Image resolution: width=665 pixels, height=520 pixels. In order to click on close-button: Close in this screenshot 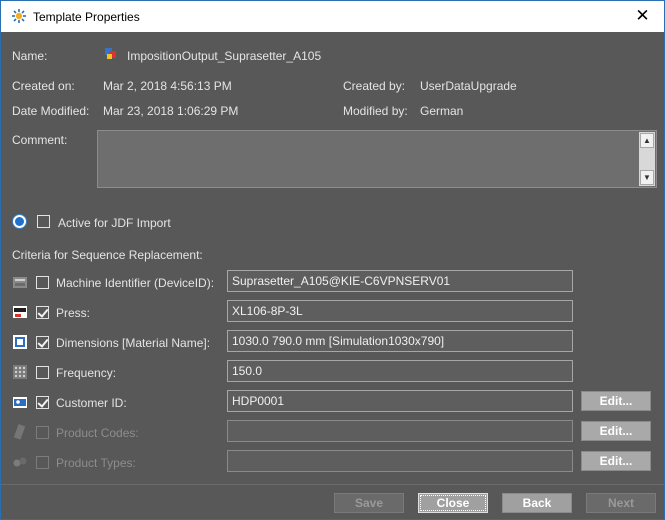, I will do `click(453, 503)`.